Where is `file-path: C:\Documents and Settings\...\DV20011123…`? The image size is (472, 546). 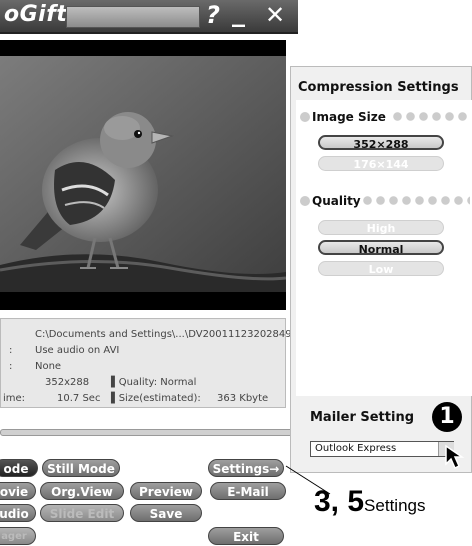 file-path: C:\Documents and Settings\...\DV20011123… is located at coordinates (172, 334).